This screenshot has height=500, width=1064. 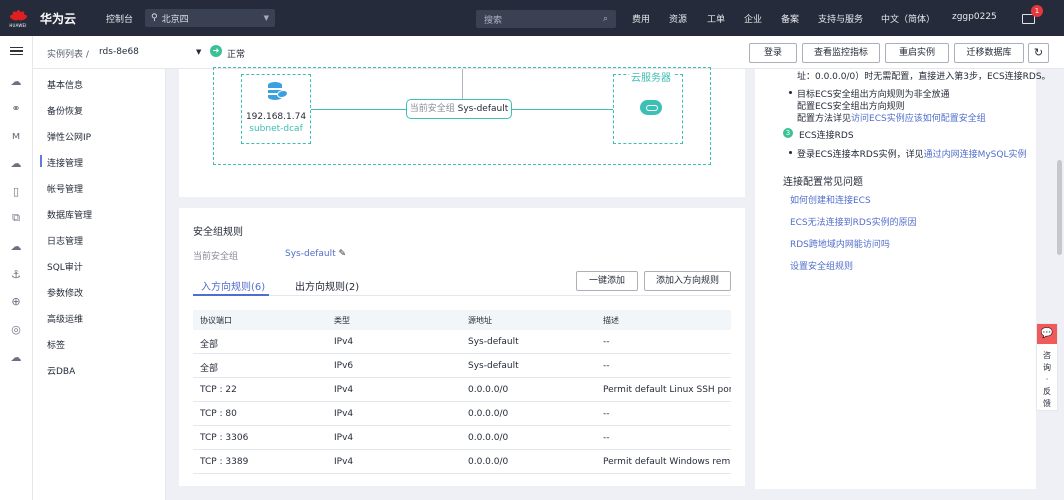 I want to click on sidebar-item-parameters: 参数修改, so click(x=65, y=292).